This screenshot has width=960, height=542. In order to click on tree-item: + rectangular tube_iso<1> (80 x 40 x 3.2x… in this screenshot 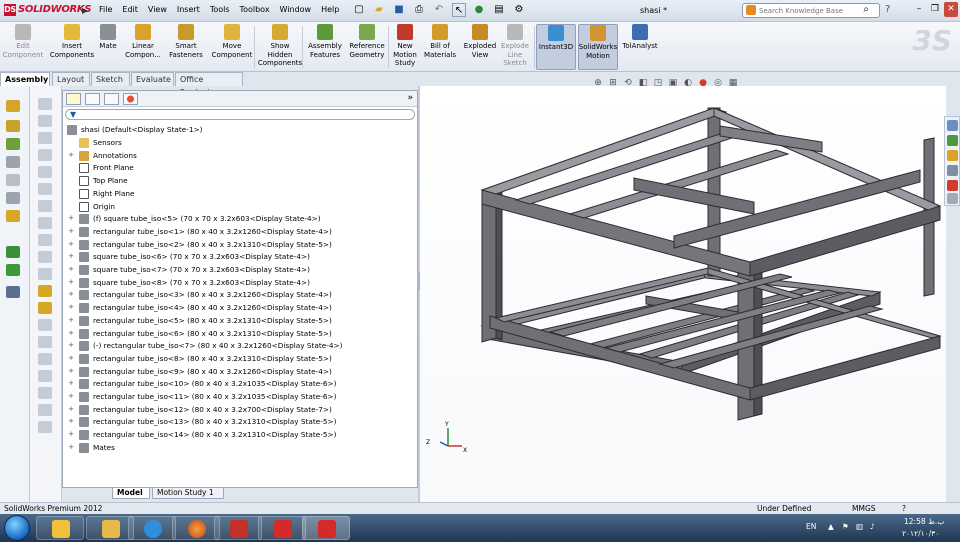, I will do `click(240, 232)`.